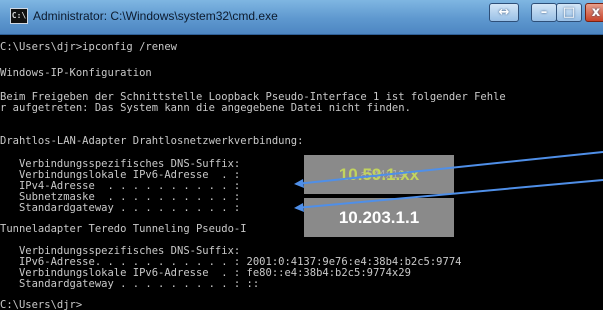 The height and width of the screenshot is (310, 603). Describe the element at coordinates (299, 183) in the screenshot. I see `arrowhead-ipv4` at that location.